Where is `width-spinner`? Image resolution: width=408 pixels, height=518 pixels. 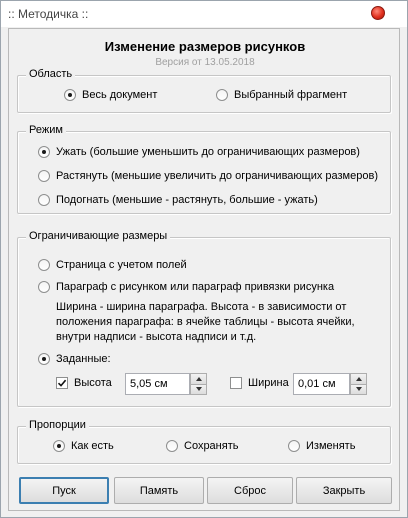
width-spinner is located at coordinates (358, 384).